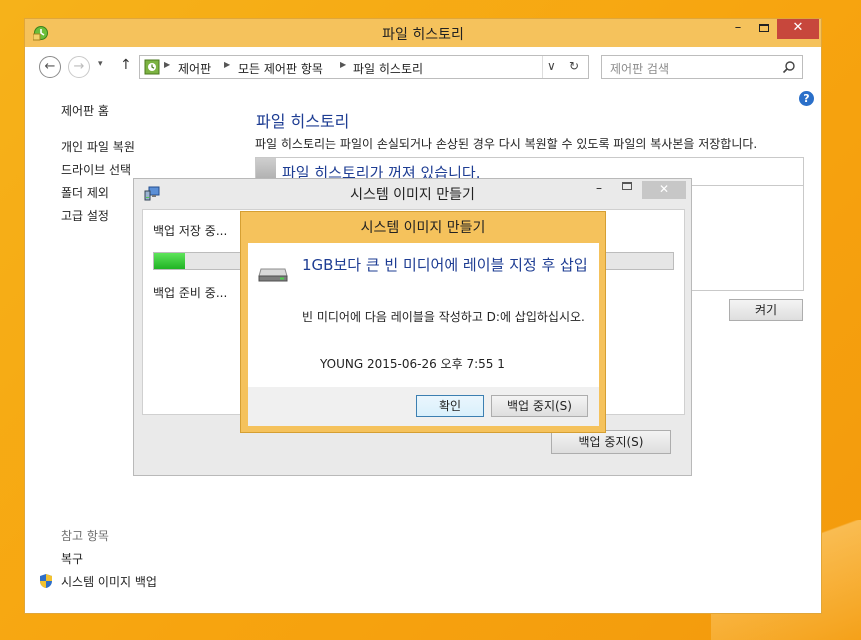  What do you see at coordinates (450, 406) in the screenshot?
I see `ok-button: 확인` at bounding box center [450, 406].